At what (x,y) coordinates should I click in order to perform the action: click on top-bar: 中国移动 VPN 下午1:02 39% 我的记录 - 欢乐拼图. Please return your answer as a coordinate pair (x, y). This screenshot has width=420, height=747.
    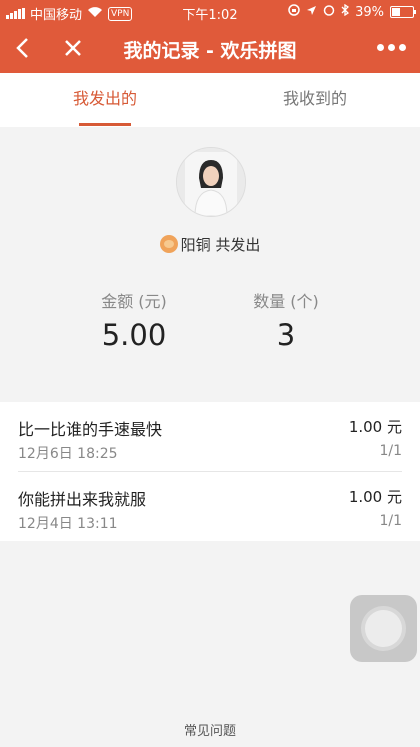
    Looking at the image, I should click on (210, 36).